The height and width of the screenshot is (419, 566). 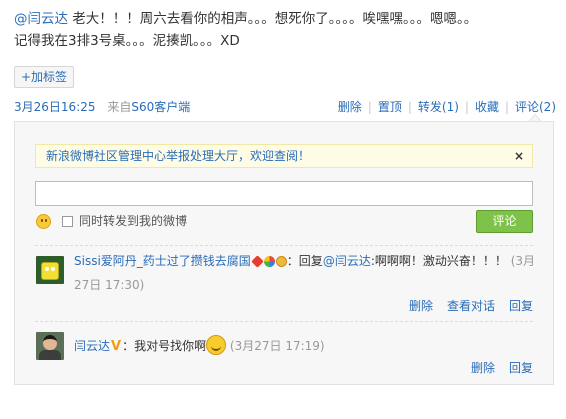 I want to click on post-meta-left: 3月26日16:25 来自S60客户端, so click(x=102, y=107).